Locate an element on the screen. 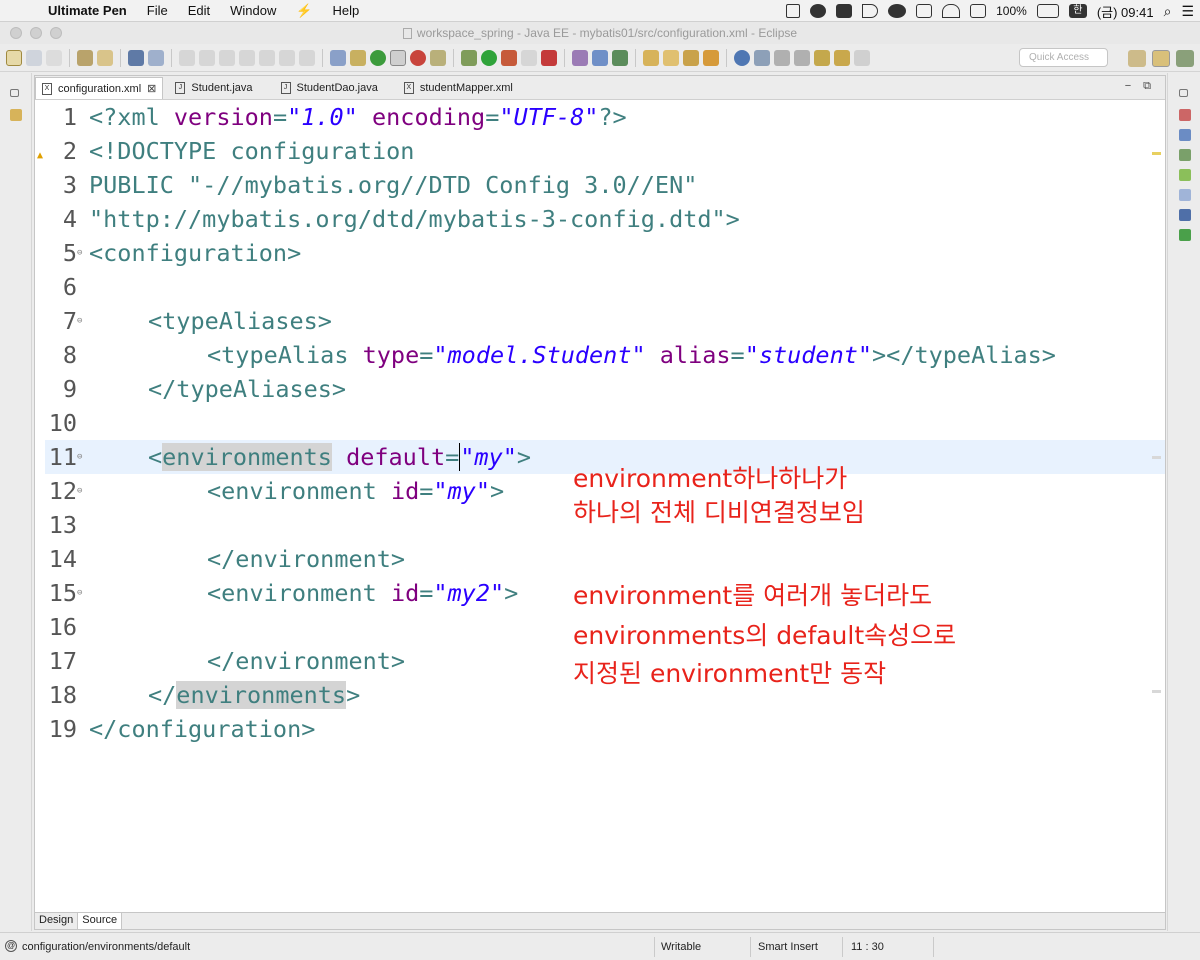 This screenshot has width=1200, height=960. console-view-icon is located at coordinates (1185, 215).